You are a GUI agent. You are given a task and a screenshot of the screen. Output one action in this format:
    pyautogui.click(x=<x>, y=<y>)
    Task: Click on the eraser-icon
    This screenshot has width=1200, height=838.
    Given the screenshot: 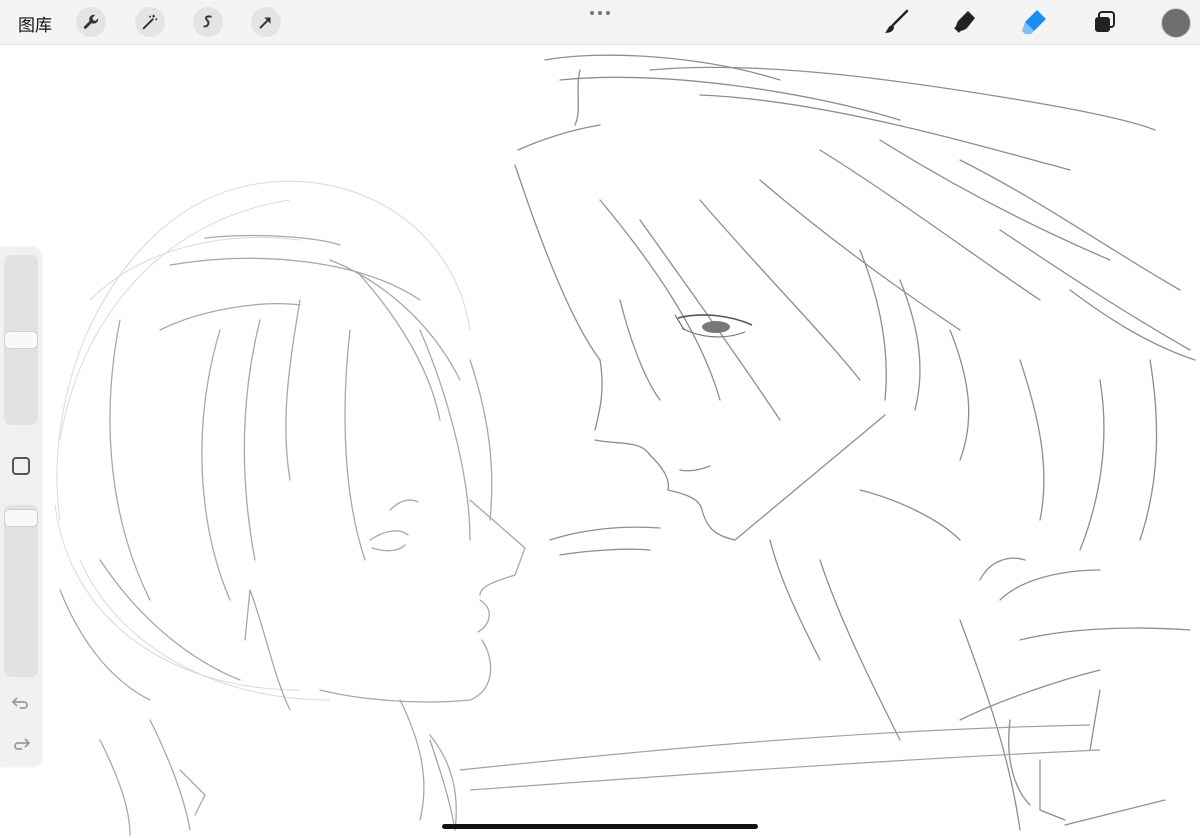 What is the action you would take?
    pyautogui.click(x=1034, y=22)
    